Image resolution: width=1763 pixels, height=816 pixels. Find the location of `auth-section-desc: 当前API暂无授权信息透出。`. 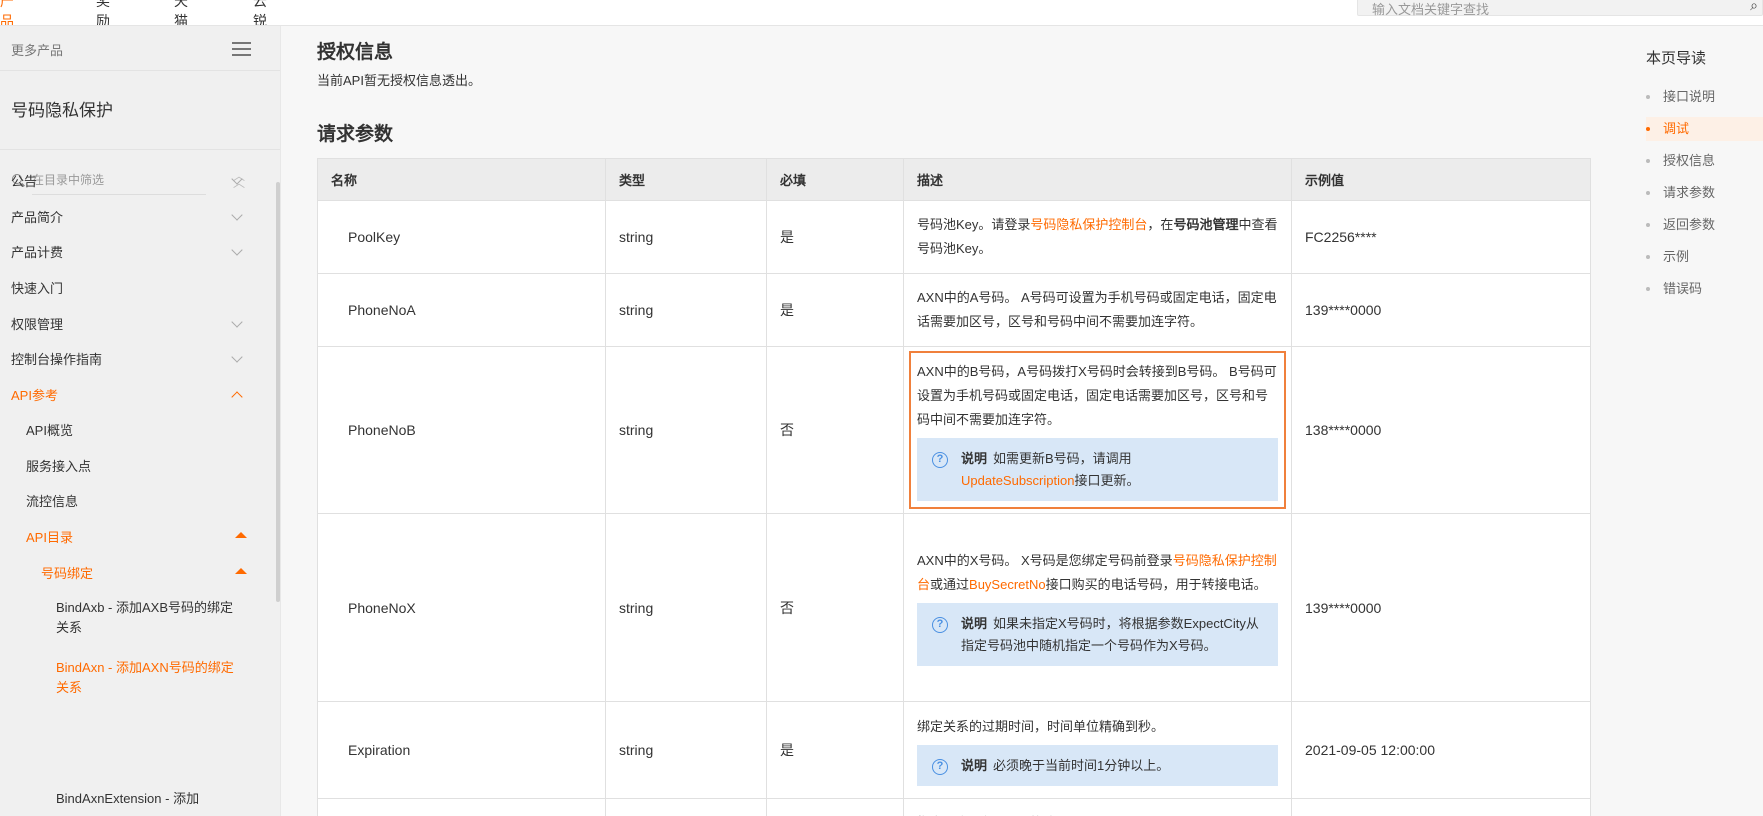

auth-section-desc: 当前API暂无授权信息透出。 is located at coordinates (399, 80).